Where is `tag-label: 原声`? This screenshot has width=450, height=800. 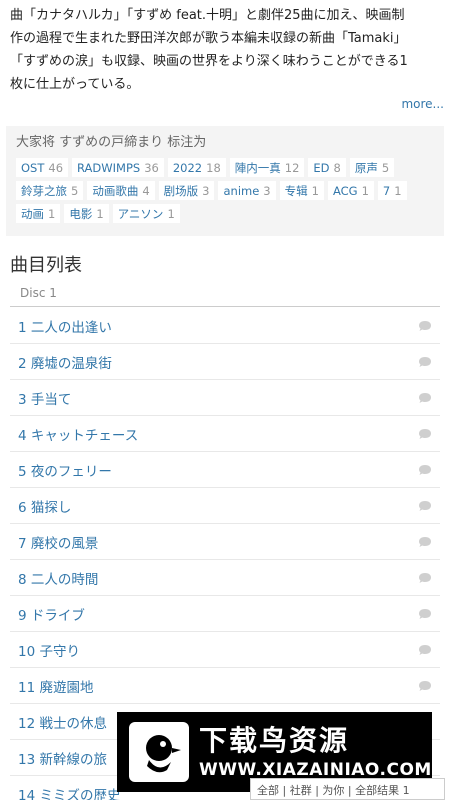 tag-label: 原声 is located at coordinates (366, 167).